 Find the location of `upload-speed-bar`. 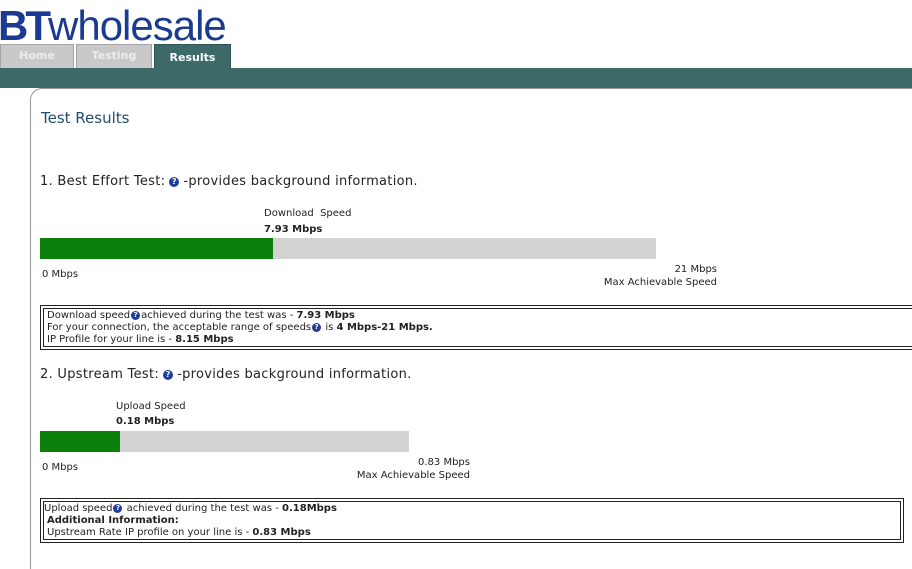

upload-speed-bar is located at coordinates (224, 441).